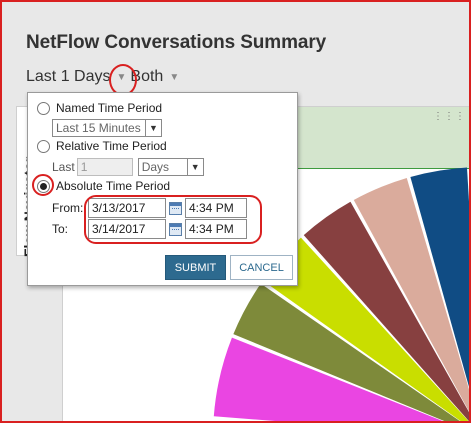 Image resolution: width=471 pixels, height=423 pixels. I want to click on page-title: NetFlow Conversations Summary, so click(176, 42).